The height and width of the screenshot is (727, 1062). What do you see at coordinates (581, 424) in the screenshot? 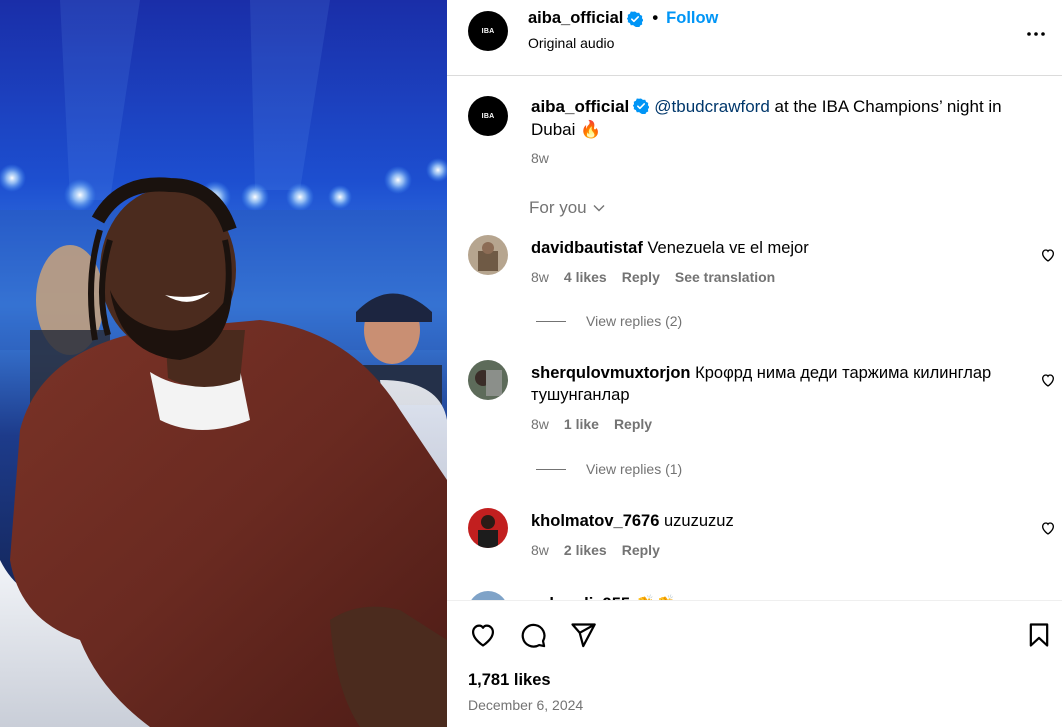
I see `comment-likes: 1 like` at bounding box center [581, 424].